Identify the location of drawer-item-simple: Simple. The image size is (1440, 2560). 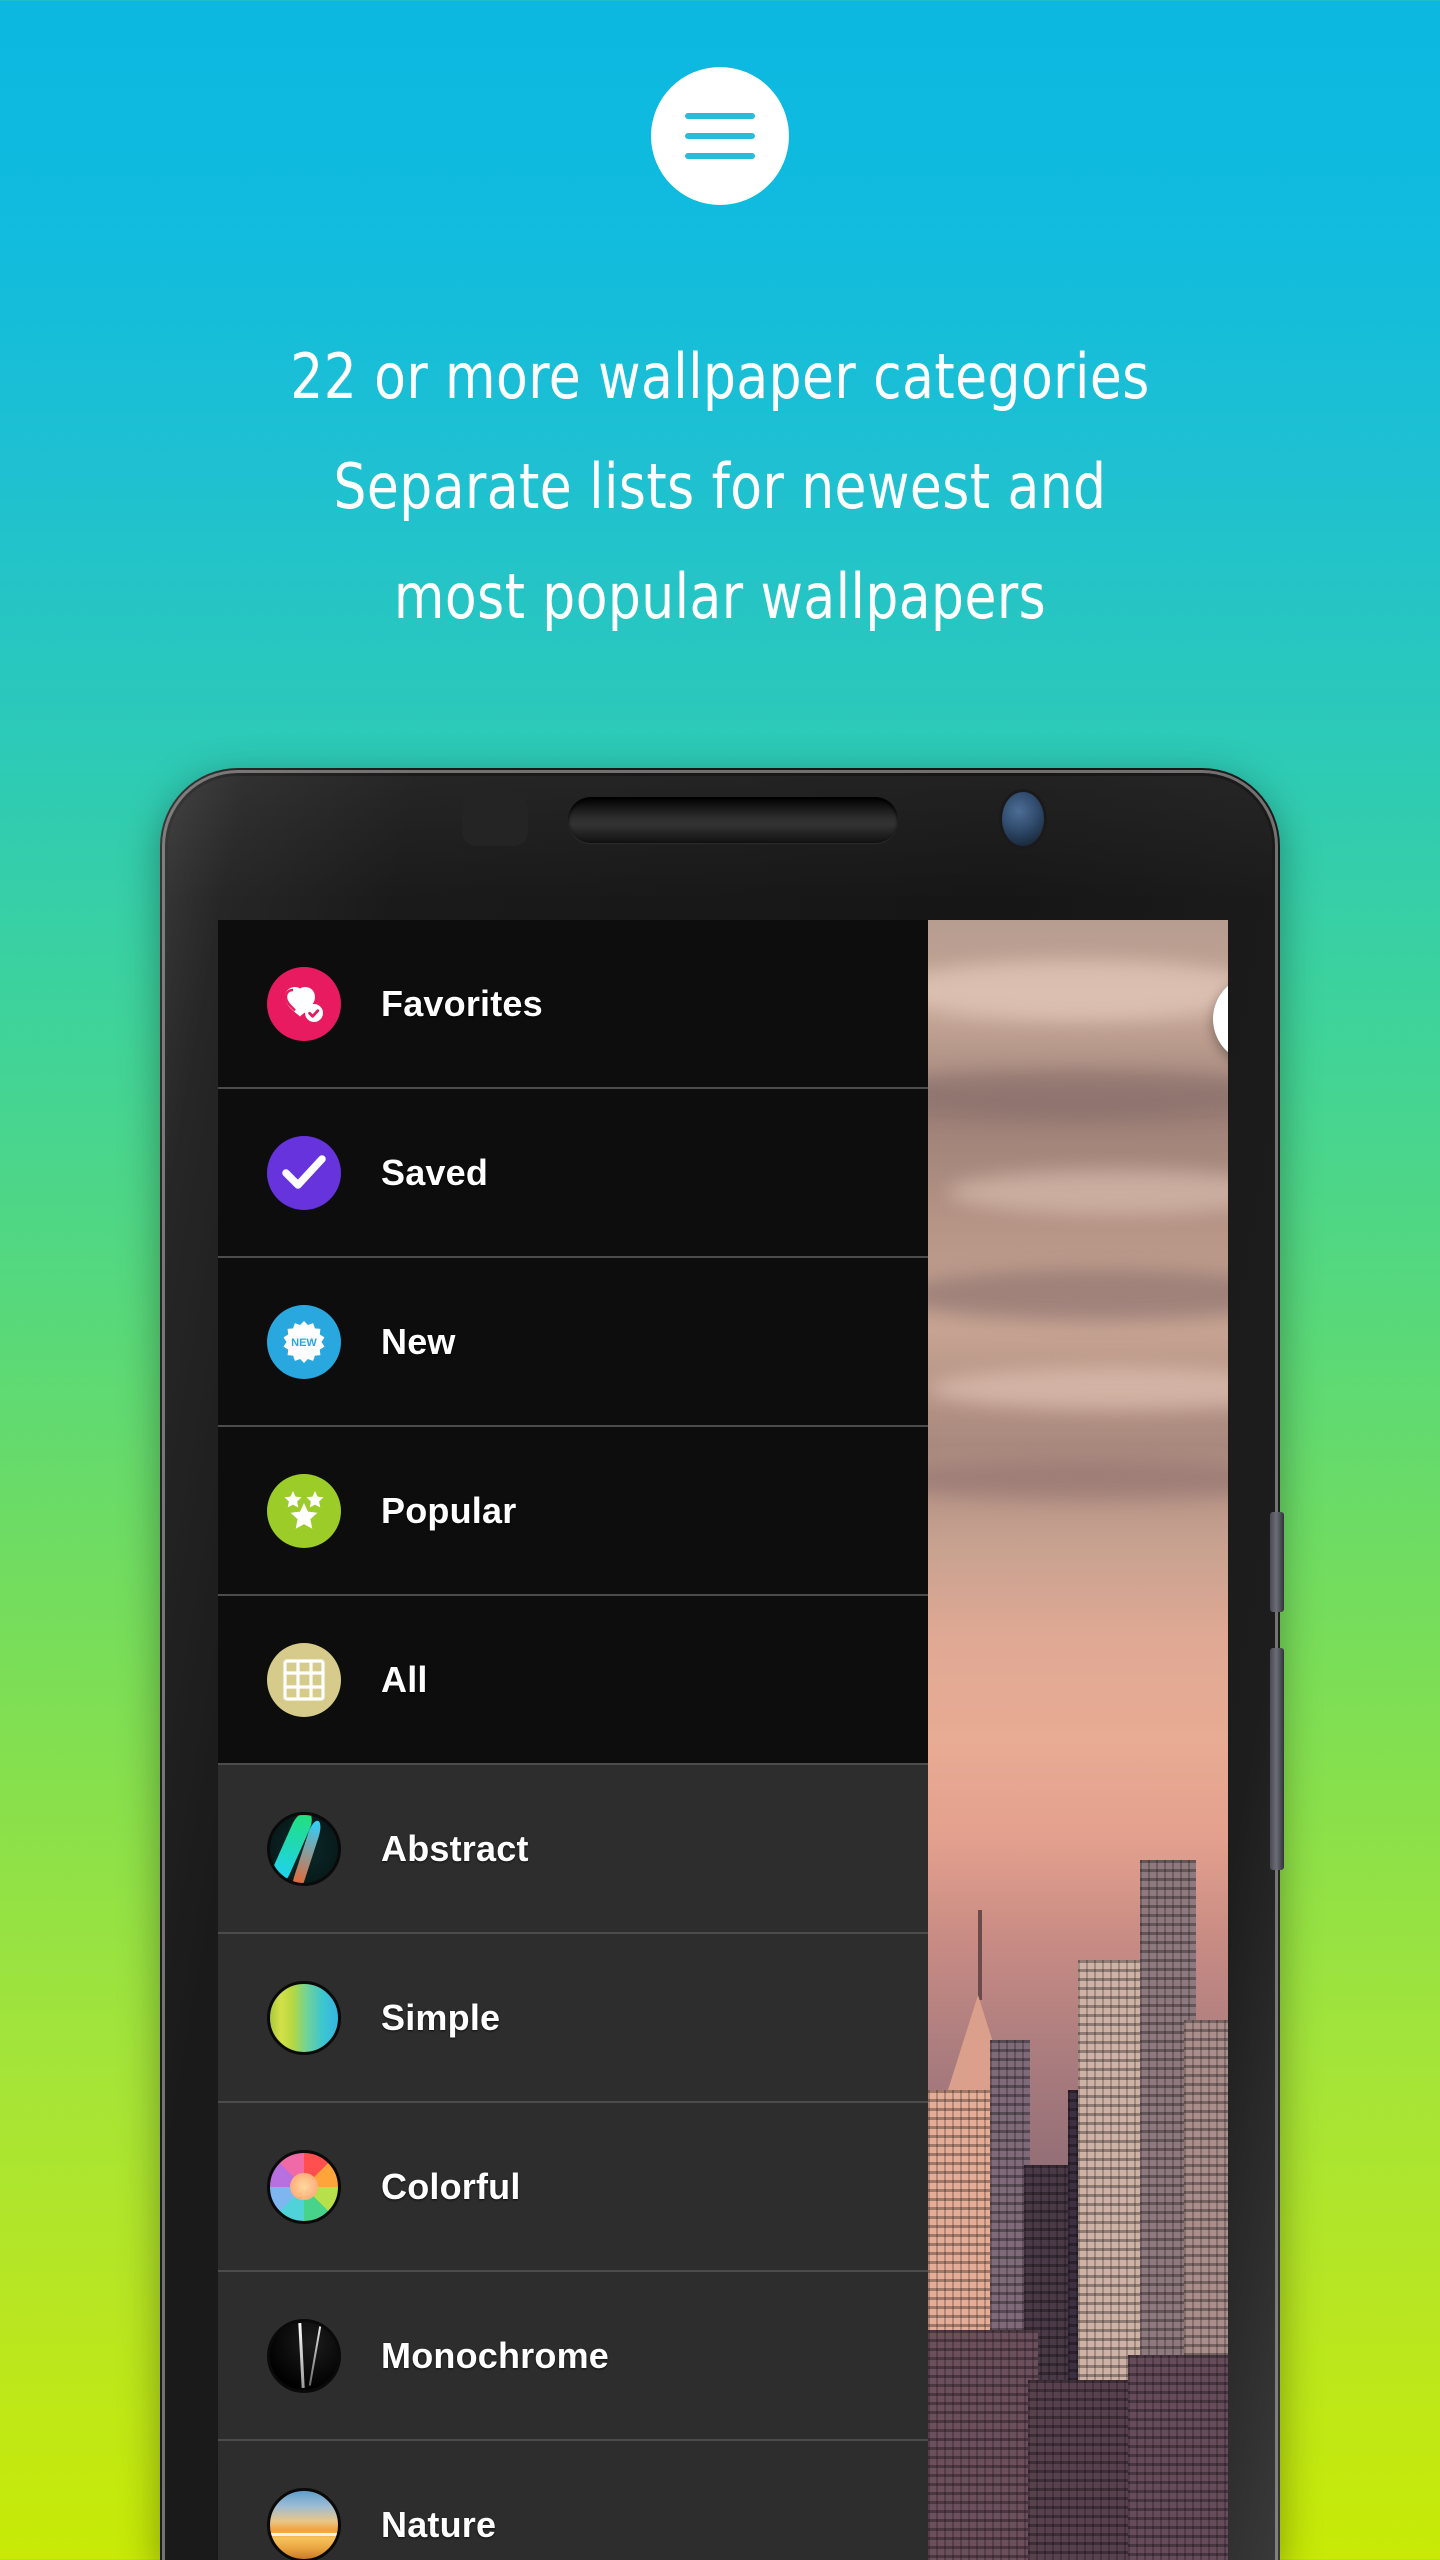
(573, 2018).